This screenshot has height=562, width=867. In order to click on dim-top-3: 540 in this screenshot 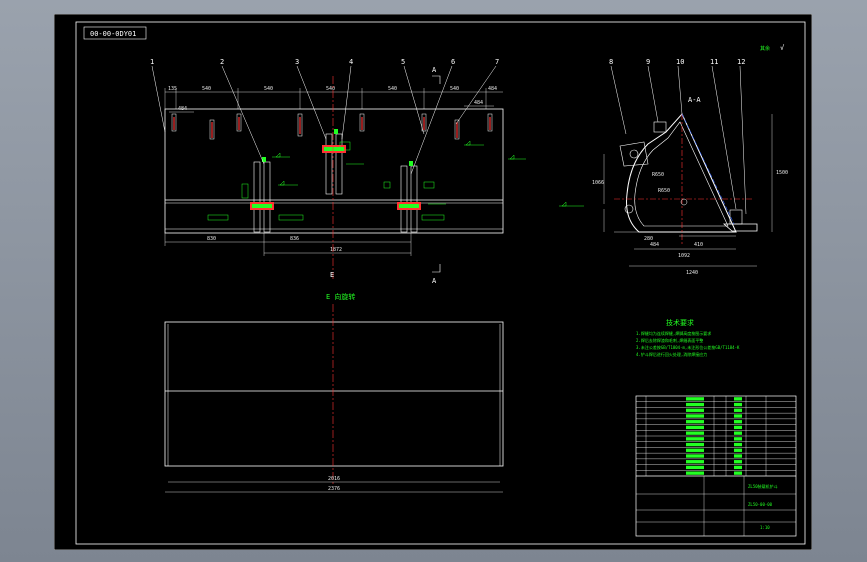, I will do `click(268, 89)`.